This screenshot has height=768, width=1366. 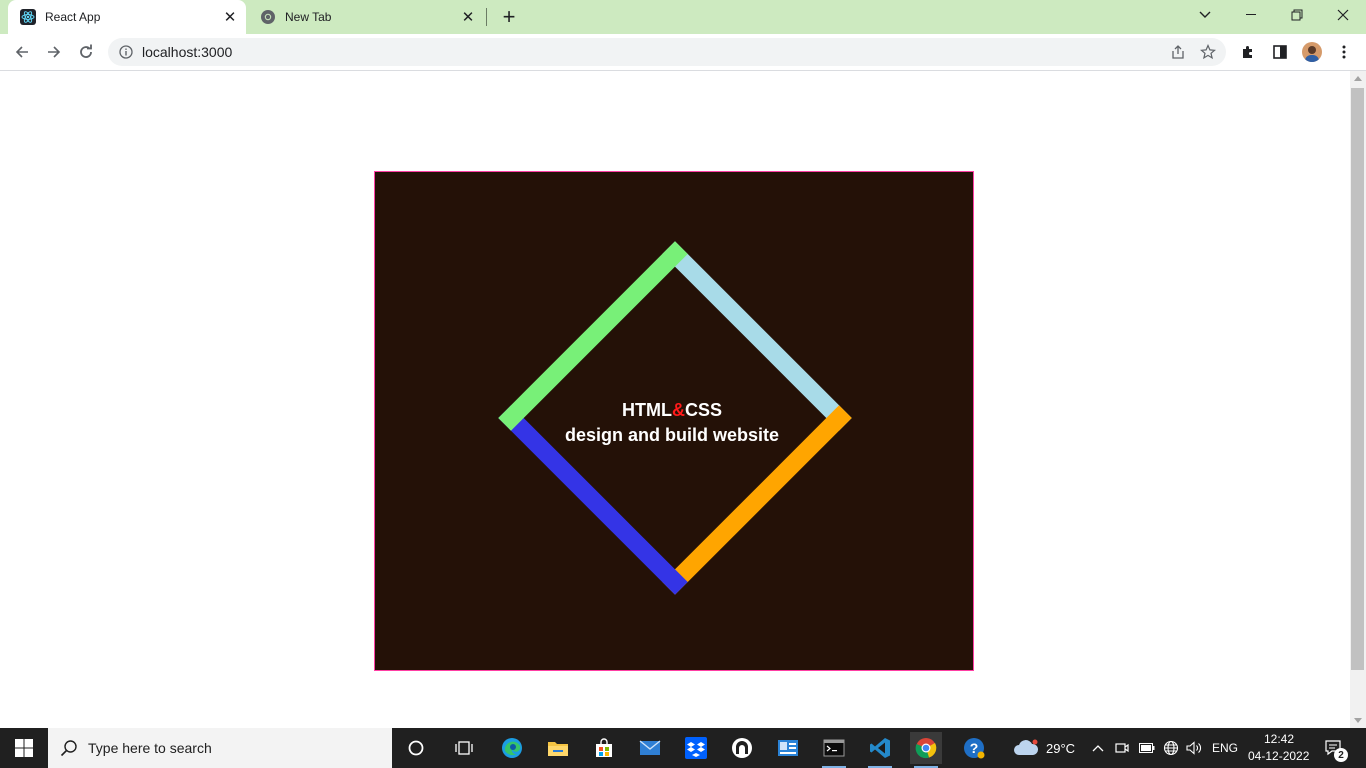 I want to click on hero-subtitle: design and build website, so click(x=672, y=435).